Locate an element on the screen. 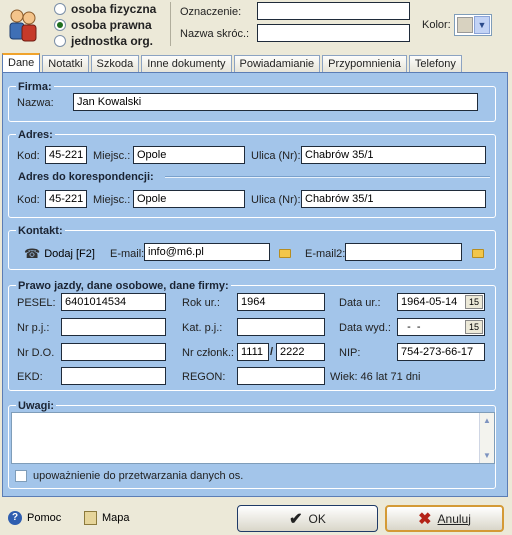 The height and width of the screenshot is (535, 512). radio-osoba-fizyczna: osoba fizyczna is located at coordinates (105, 9).